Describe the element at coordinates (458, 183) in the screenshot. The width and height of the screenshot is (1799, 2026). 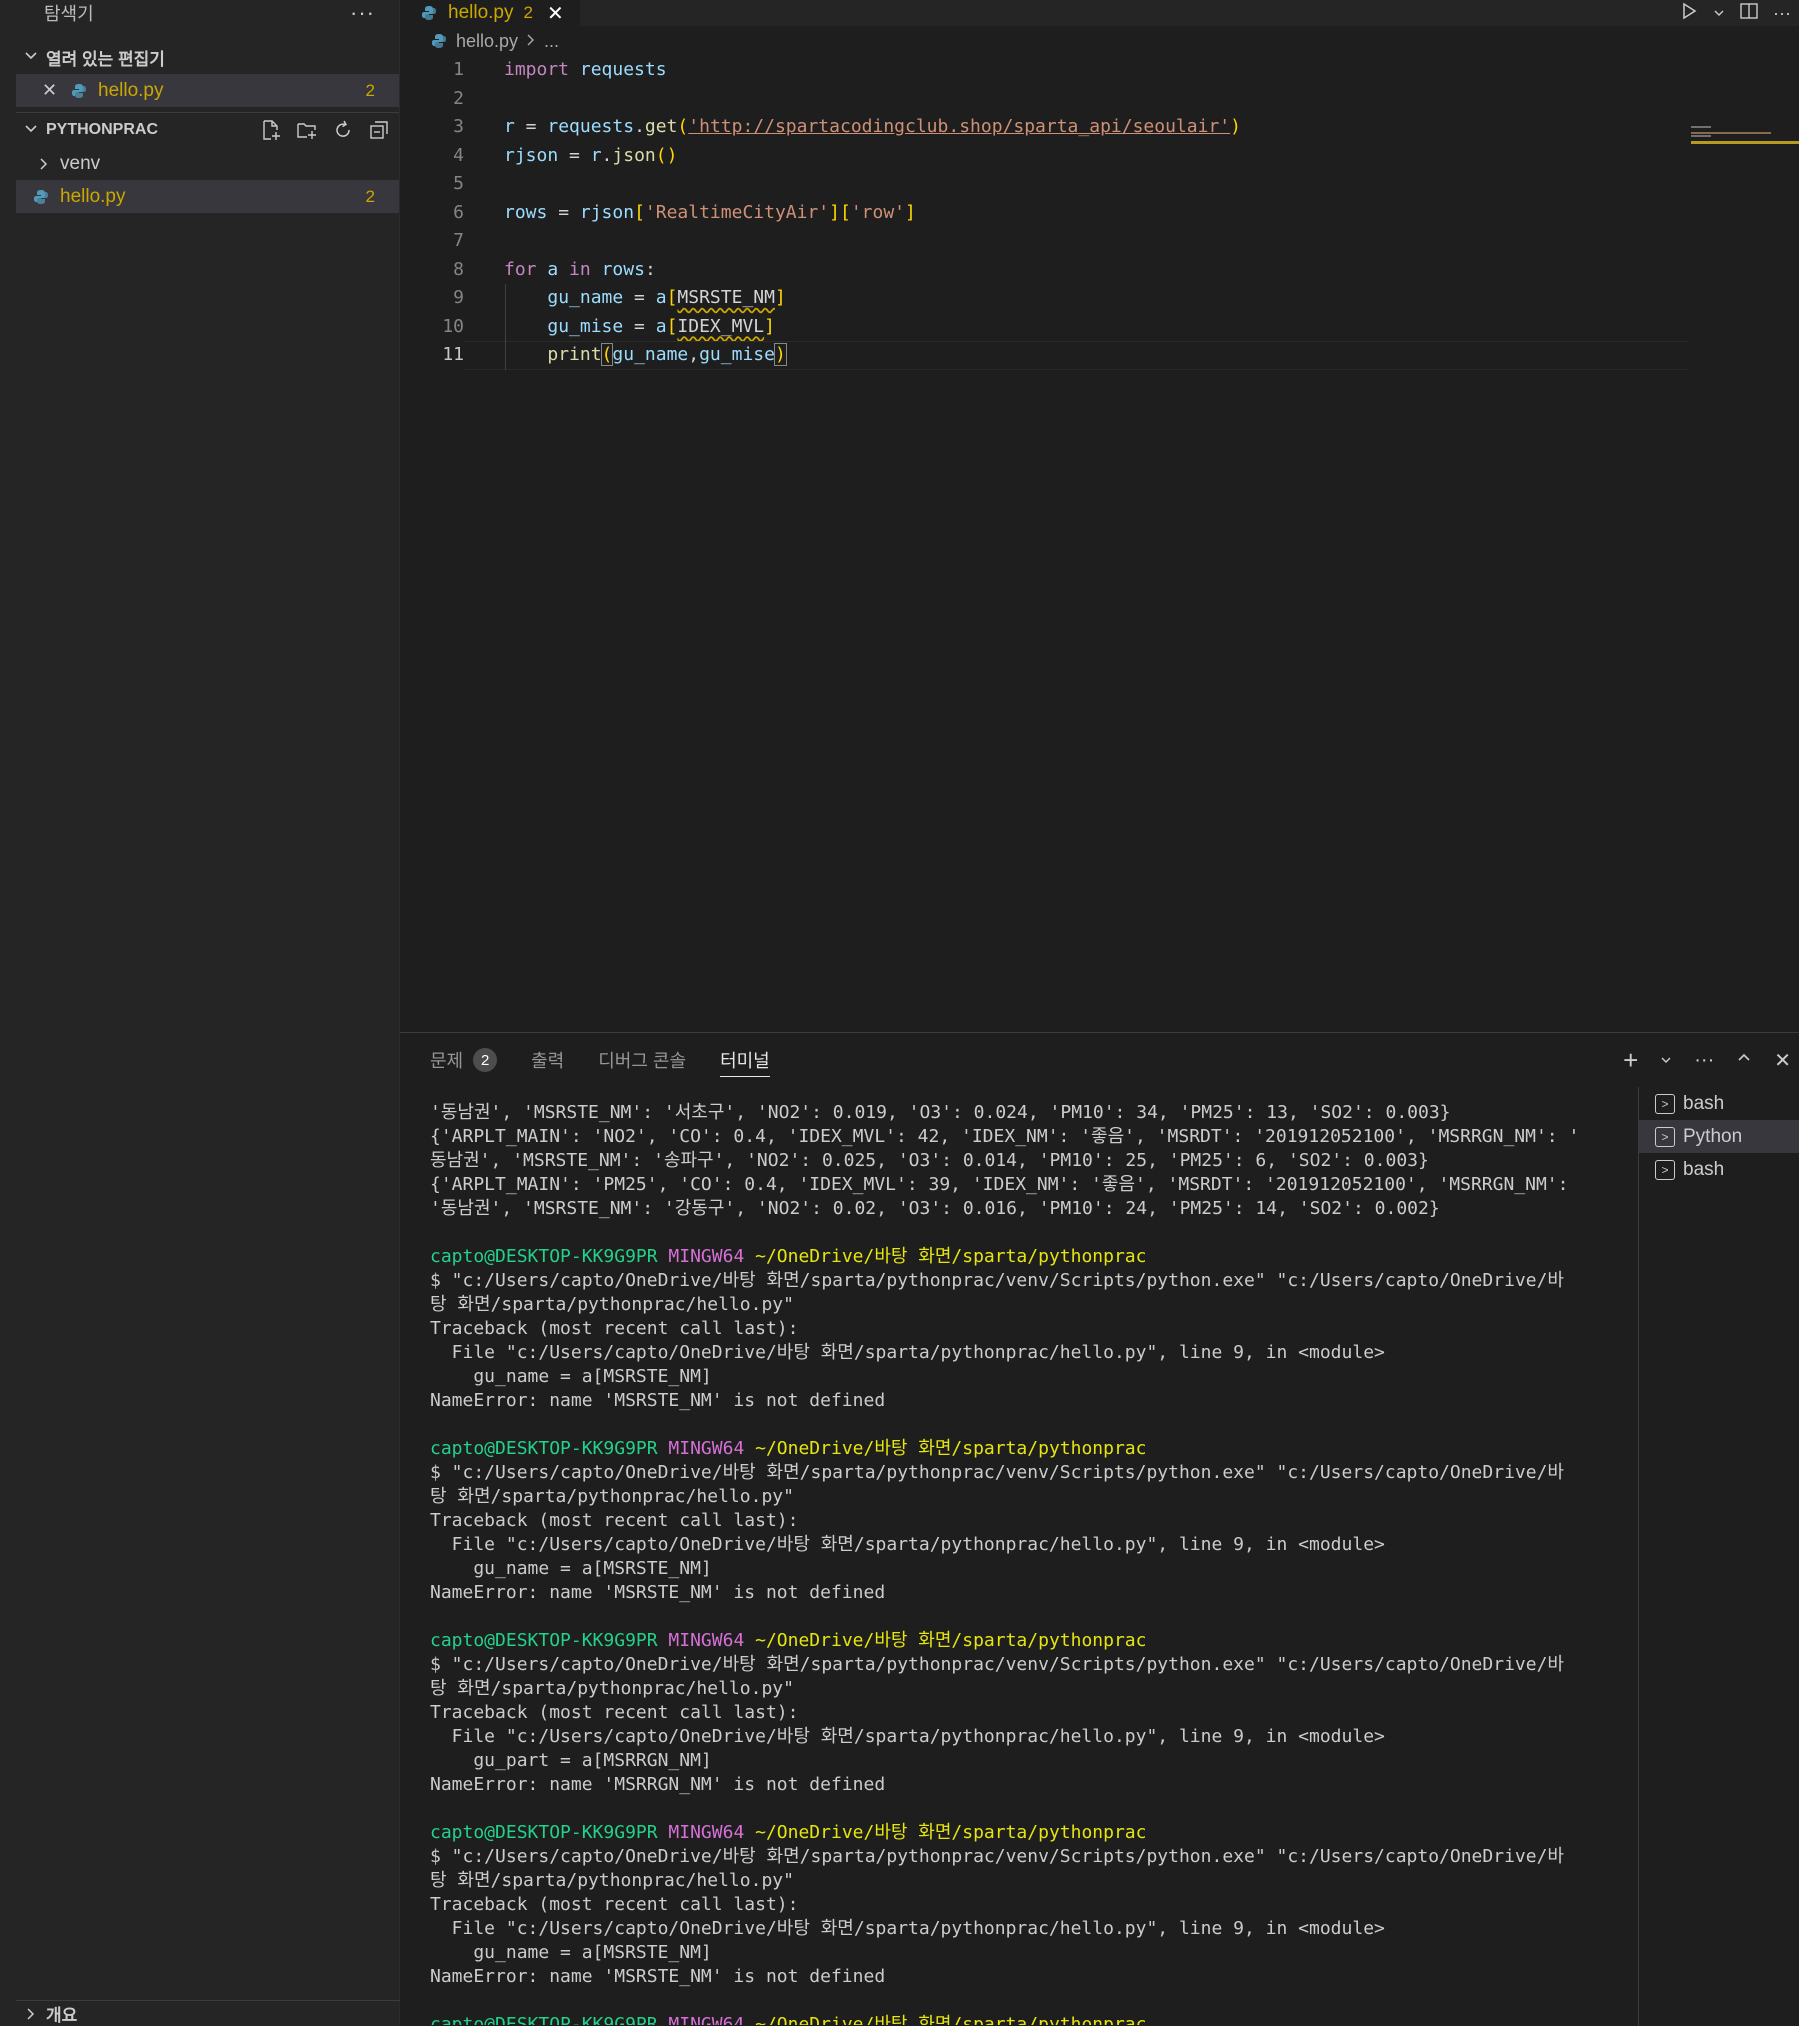
I see `line-number: 5` at that location.